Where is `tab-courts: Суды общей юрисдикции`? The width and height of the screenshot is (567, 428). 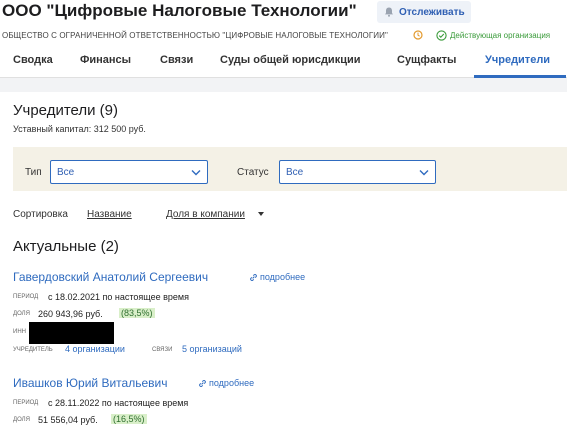 tab-courts: Суды общей юрисдикции is located at coordinates (290, 60).